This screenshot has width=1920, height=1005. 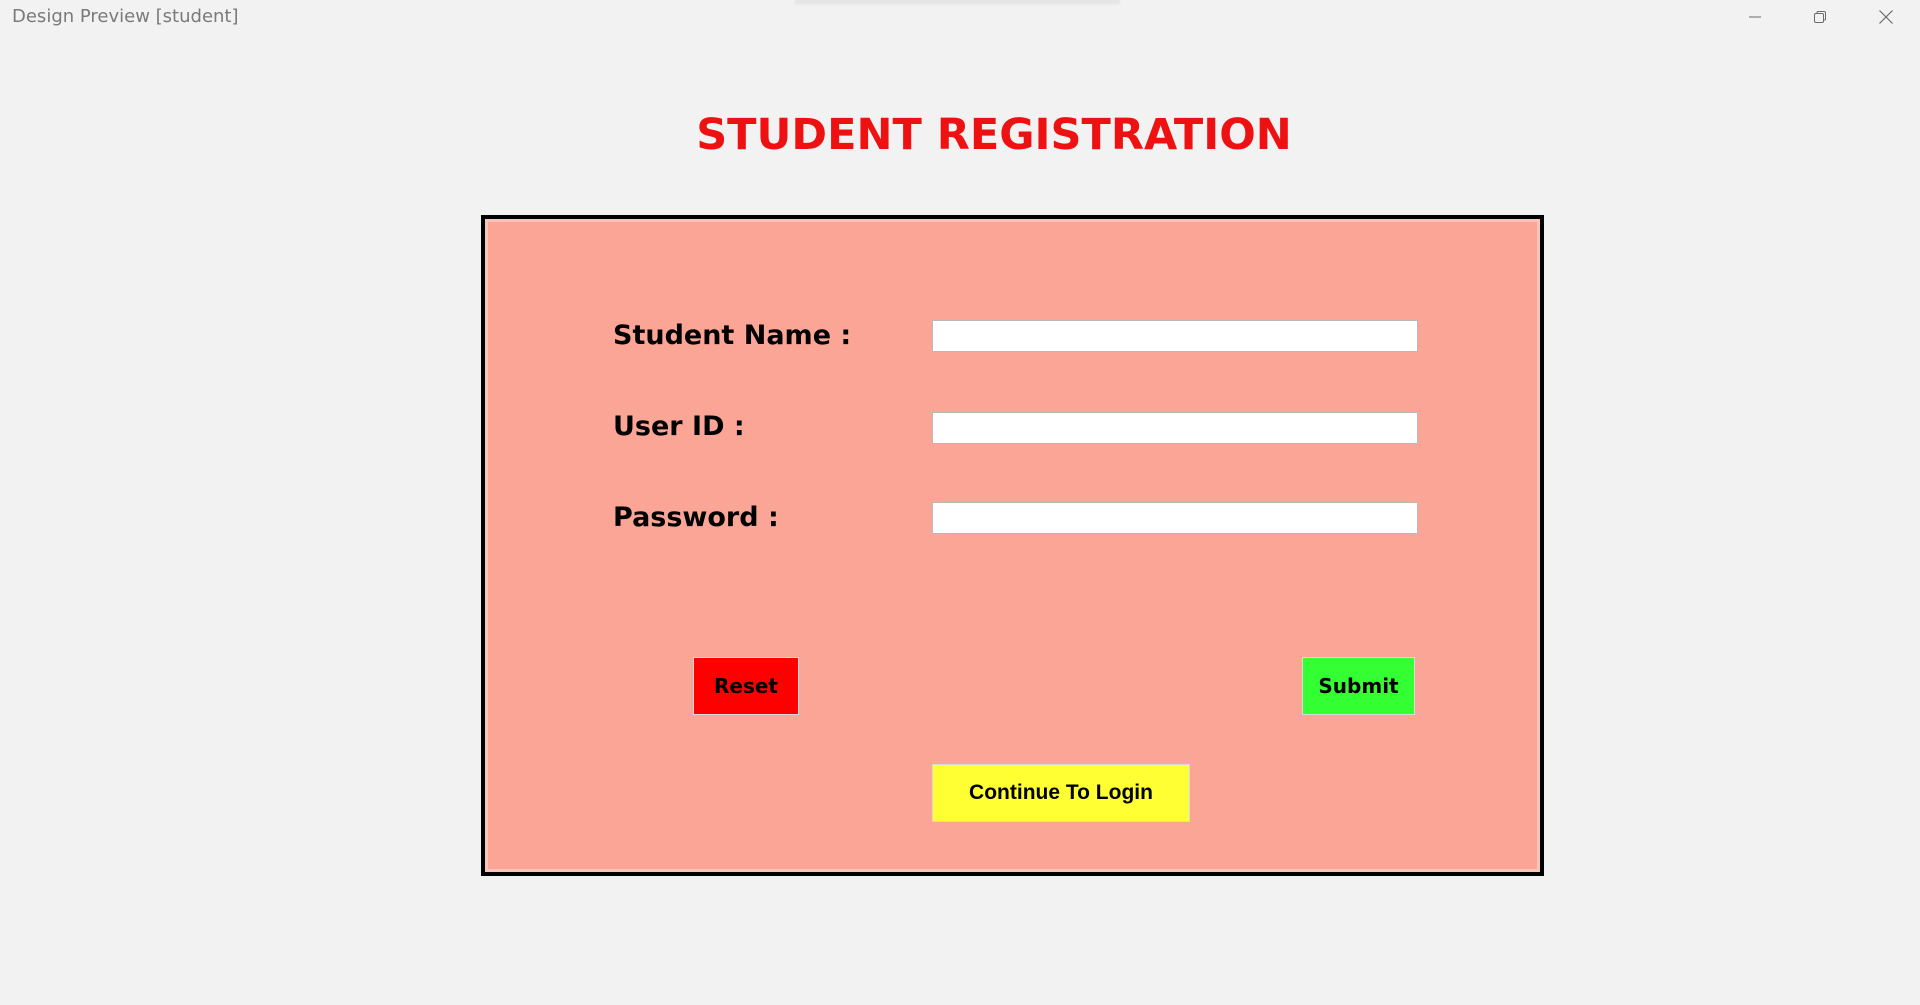 What do you see at coordinates (960, 17) in the screenshot?
I see `title-bar: Design Preview [student]` at bounding box center [960, 17].